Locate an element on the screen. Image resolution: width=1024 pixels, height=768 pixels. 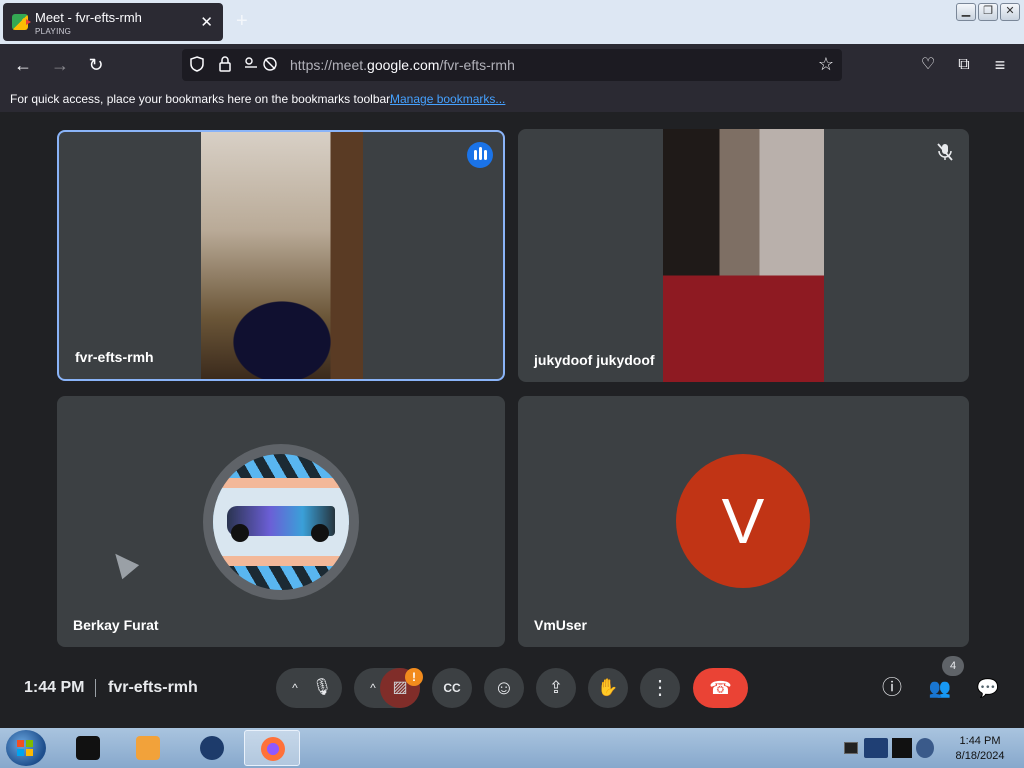
chat-icon: 💬 is located at coordinates (988, 688).